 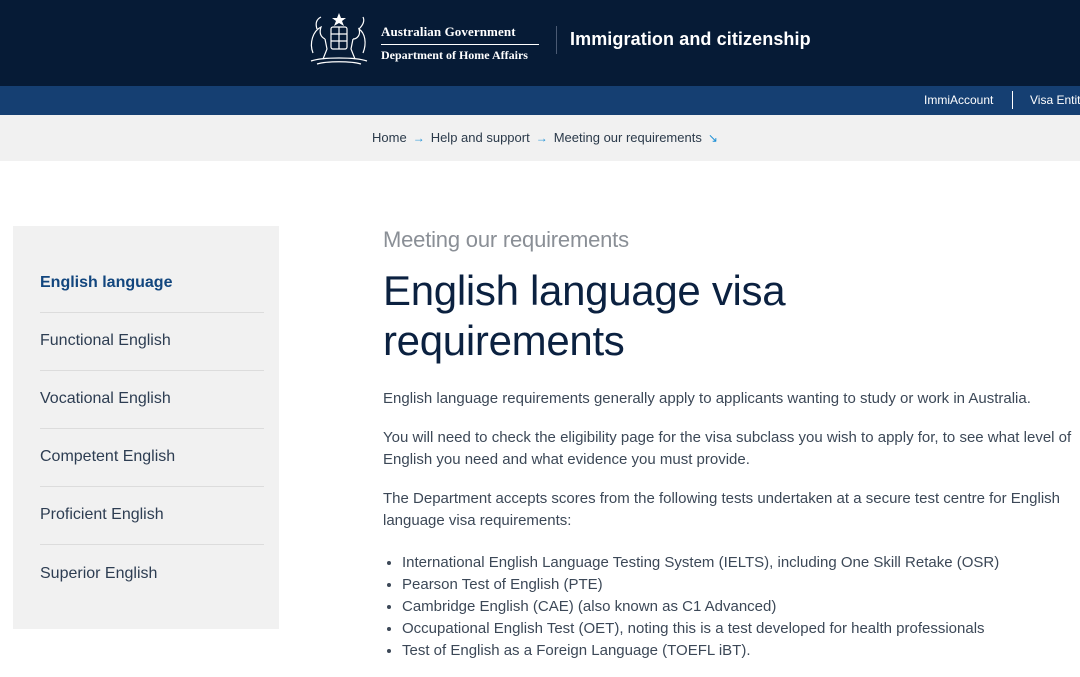 What do you see at coordinates (480, 137) in the screenshot?
I see `breadcrumb-help-support: Help and support` at bounding box center [480, 137].